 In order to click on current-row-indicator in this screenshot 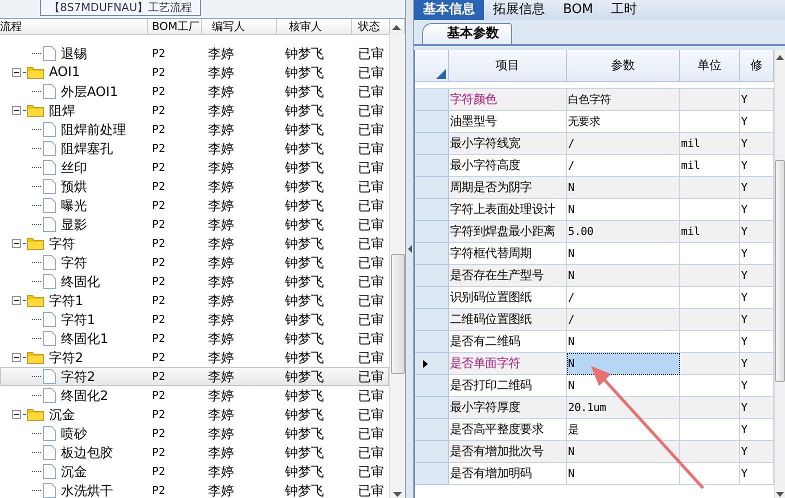, I will do `click(432, 364)`.